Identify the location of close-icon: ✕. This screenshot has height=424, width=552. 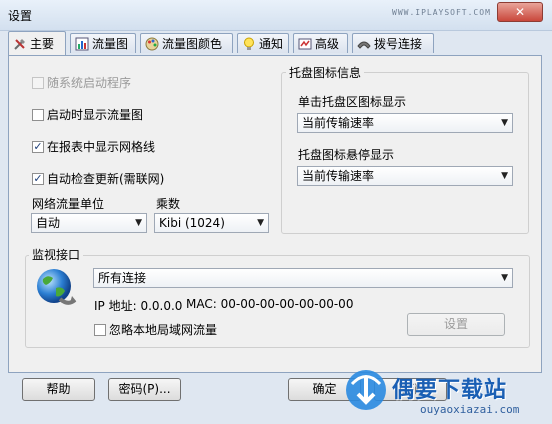
(520, 12).